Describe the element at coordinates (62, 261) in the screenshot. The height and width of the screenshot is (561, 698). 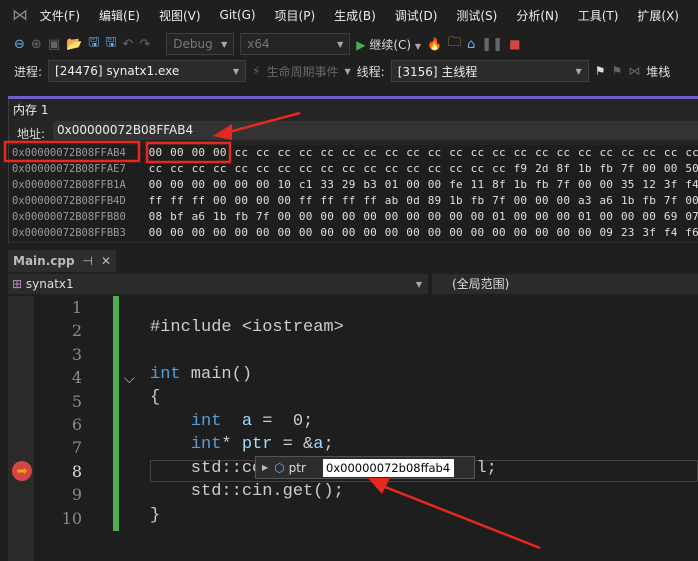
I see `tab-main-cpp: Main.cpp ⊣ ✕` at that location.